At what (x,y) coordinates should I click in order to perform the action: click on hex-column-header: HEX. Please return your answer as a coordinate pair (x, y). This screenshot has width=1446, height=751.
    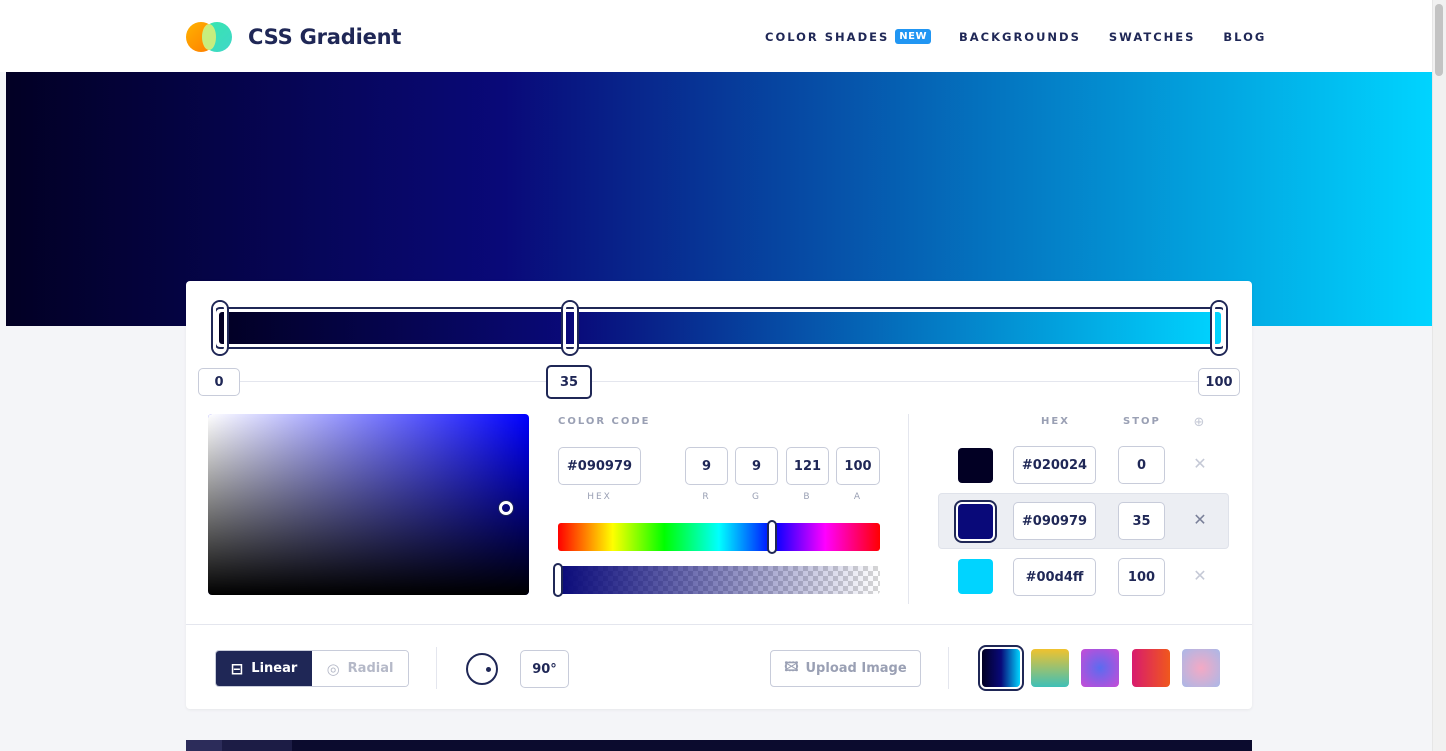
    Looking at the image, I should click on (1055, 421).